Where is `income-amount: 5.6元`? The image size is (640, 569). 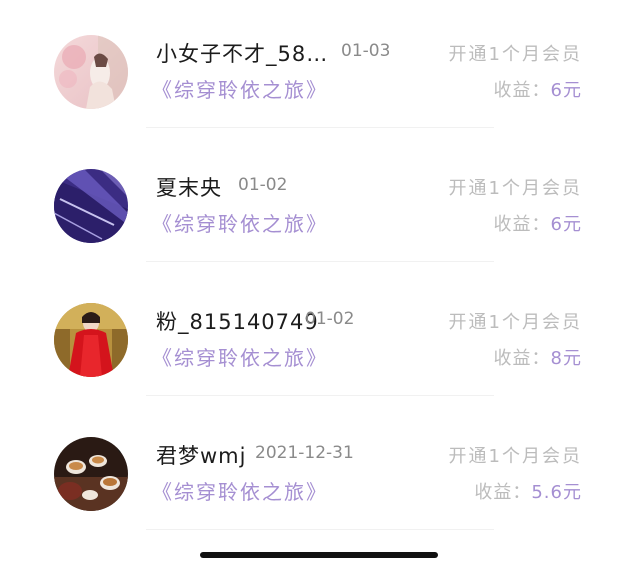
income-amount: 5.6元 is located at coordinates (556, 492).